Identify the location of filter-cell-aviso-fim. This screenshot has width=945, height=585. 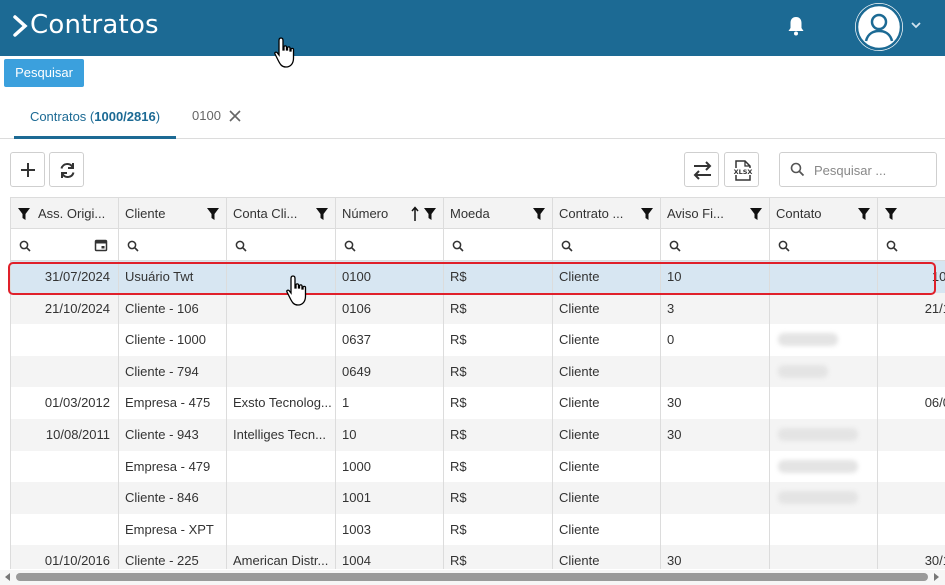
(715, 244).